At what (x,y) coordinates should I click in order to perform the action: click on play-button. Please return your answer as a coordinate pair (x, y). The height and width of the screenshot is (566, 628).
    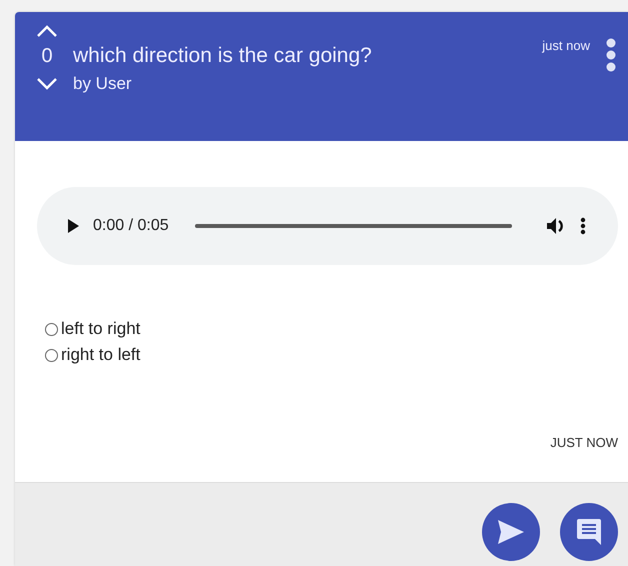
    Looking at the image, I should click on (73, 226).